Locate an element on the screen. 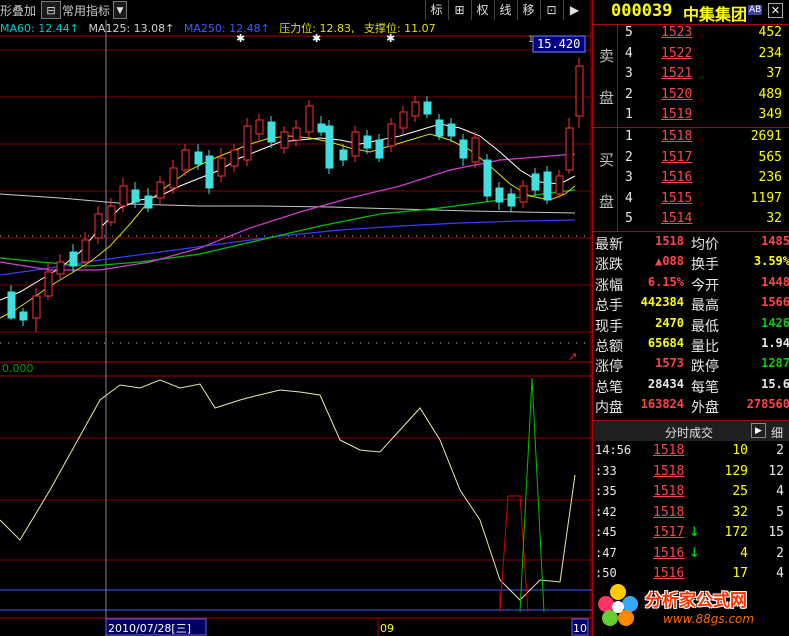  stat-label: 总额 is located at coordinates (609, 347).